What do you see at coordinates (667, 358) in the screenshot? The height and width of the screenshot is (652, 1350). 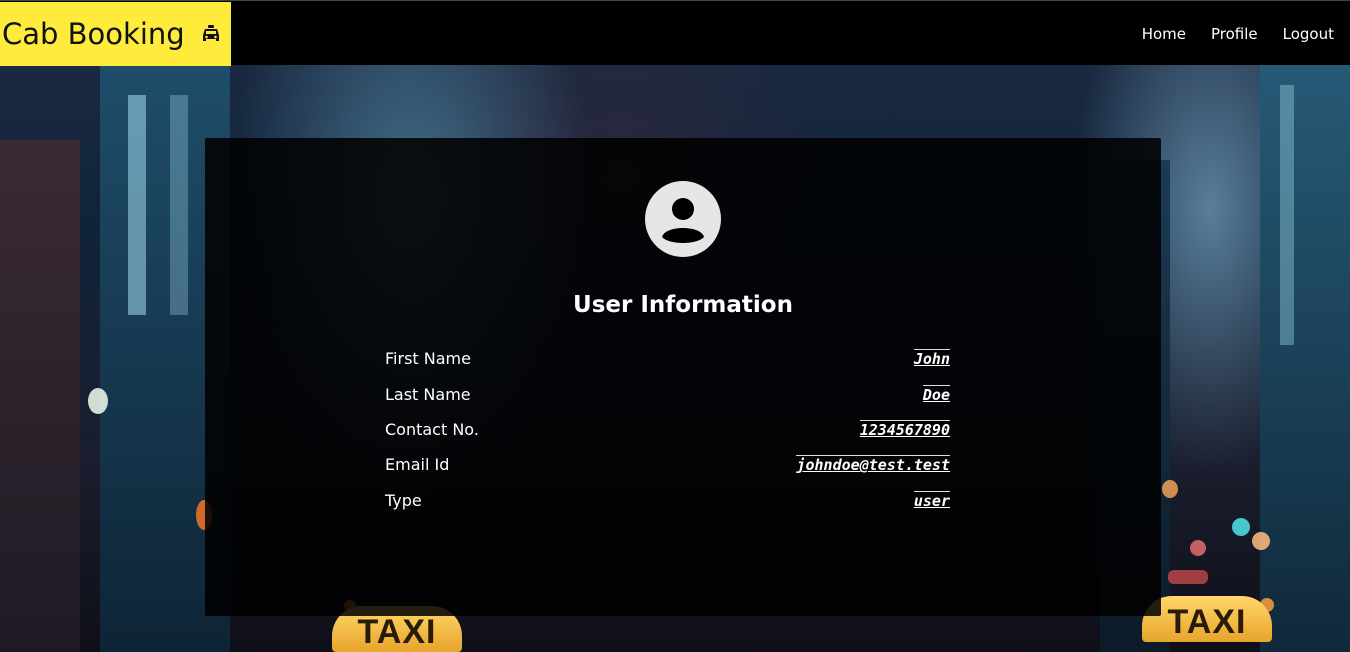 I see `info-row-first-name: First Name John` at bounding box center [667, 358].